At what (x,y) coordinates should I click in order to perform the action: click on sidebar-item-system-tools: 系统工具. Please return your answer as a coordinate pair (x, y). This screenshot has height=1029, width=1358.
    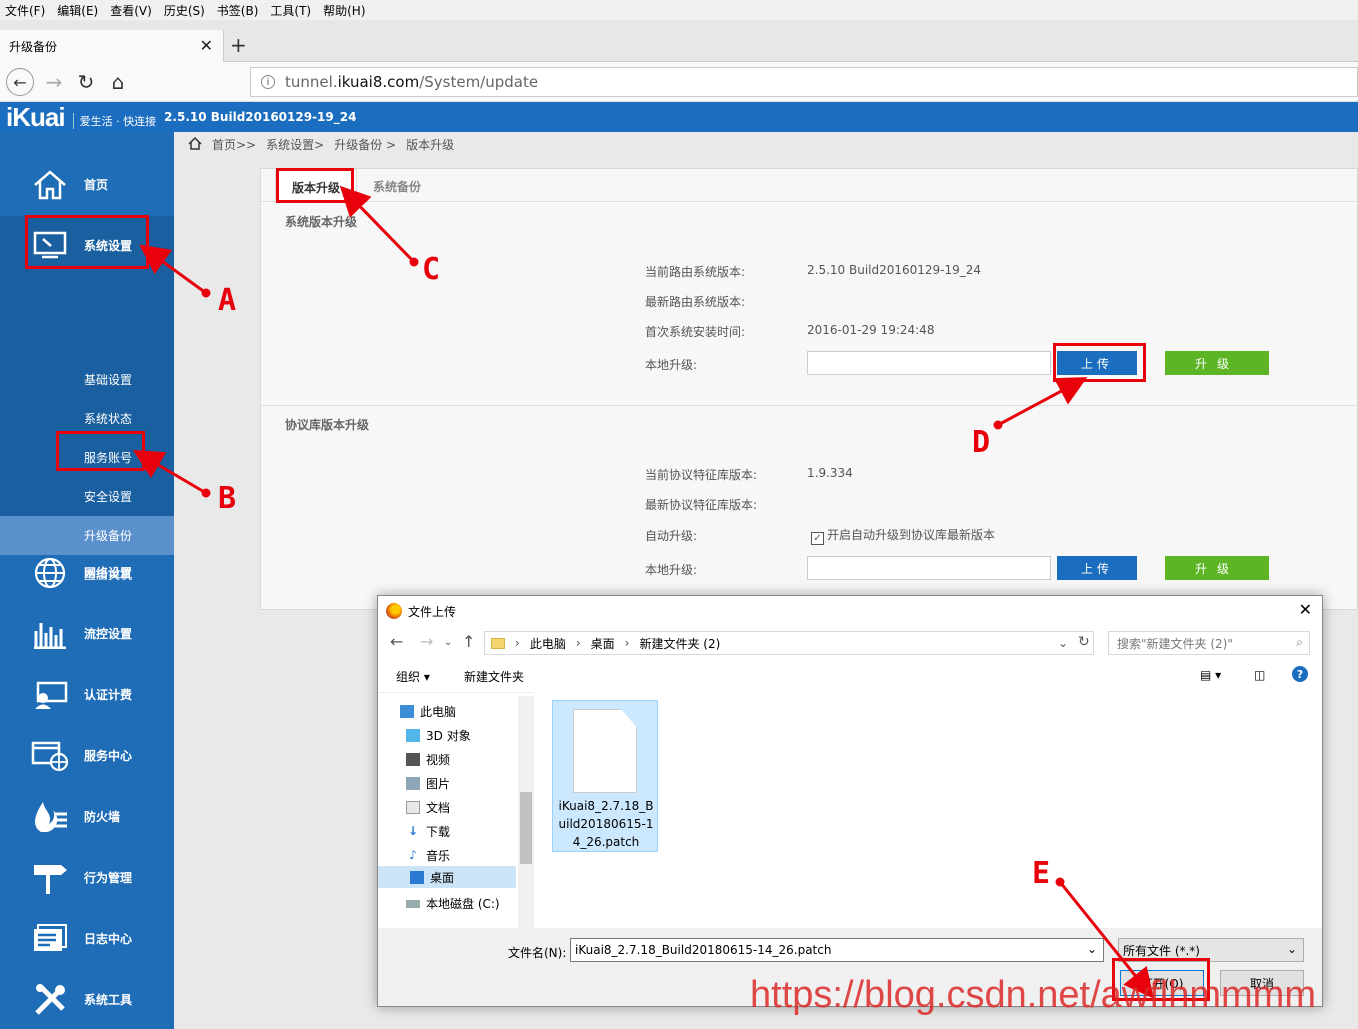
    Looking at the image, I should click on (87, 999).